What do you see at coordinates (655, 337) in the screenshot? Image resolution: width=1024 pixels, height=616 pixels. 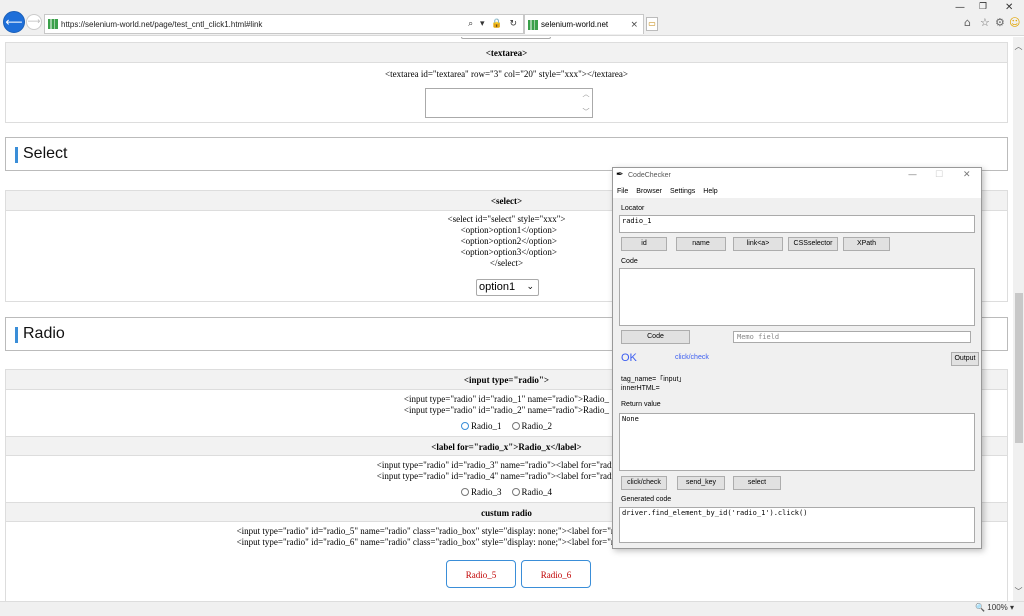 I see `code-button: Code` at bounding box center [655, 337].